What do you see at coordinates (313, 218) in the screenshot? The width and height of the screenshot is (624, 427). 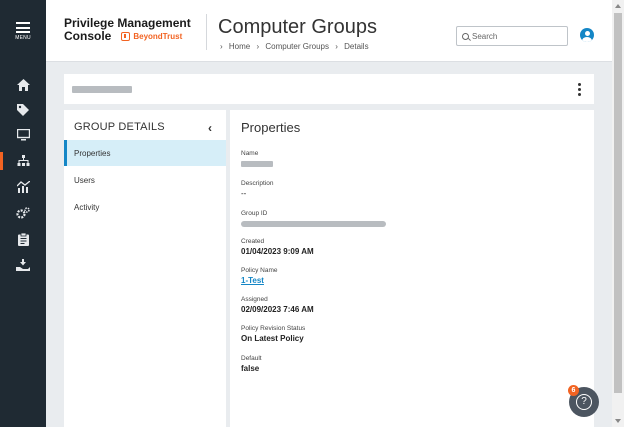 I see `field-group-id: Group ID` at bounding box center [313, 218].